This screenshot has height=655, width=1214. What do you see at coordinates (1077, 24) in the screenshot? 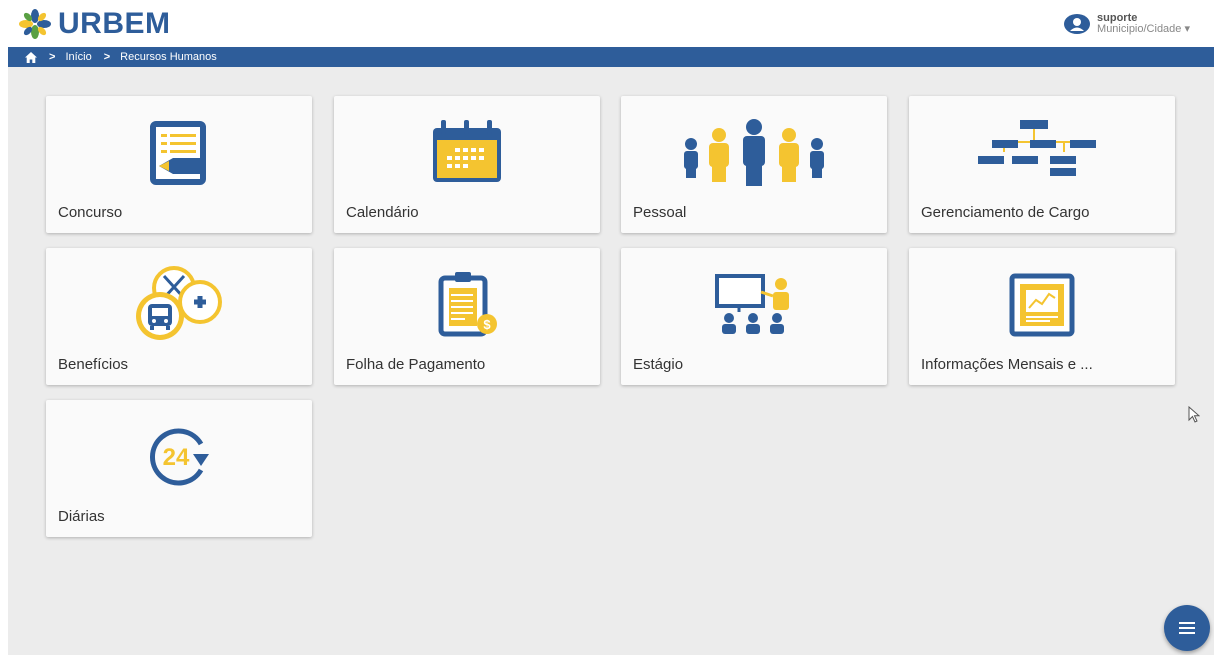
I see `user-avatar-icon` at bounding box center [1077, 24].